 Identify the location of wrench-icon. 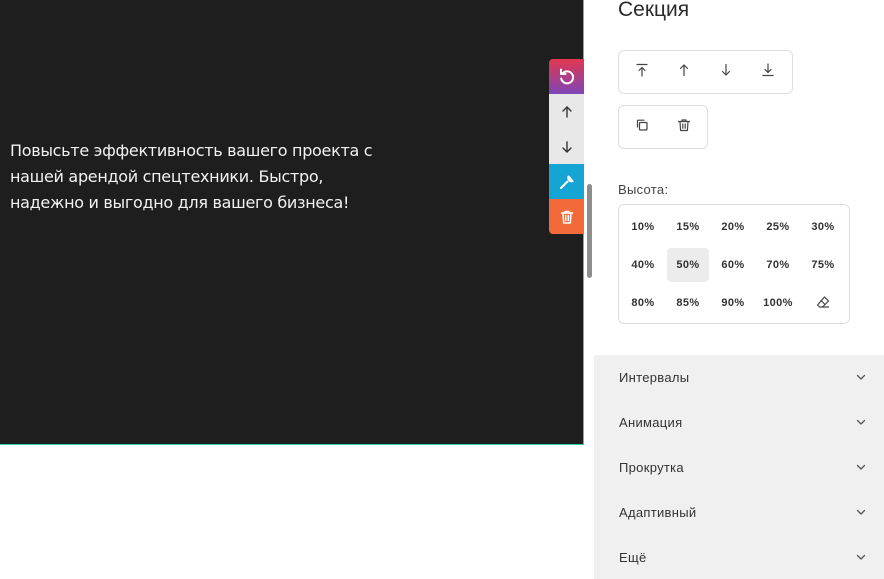
(567, 182).